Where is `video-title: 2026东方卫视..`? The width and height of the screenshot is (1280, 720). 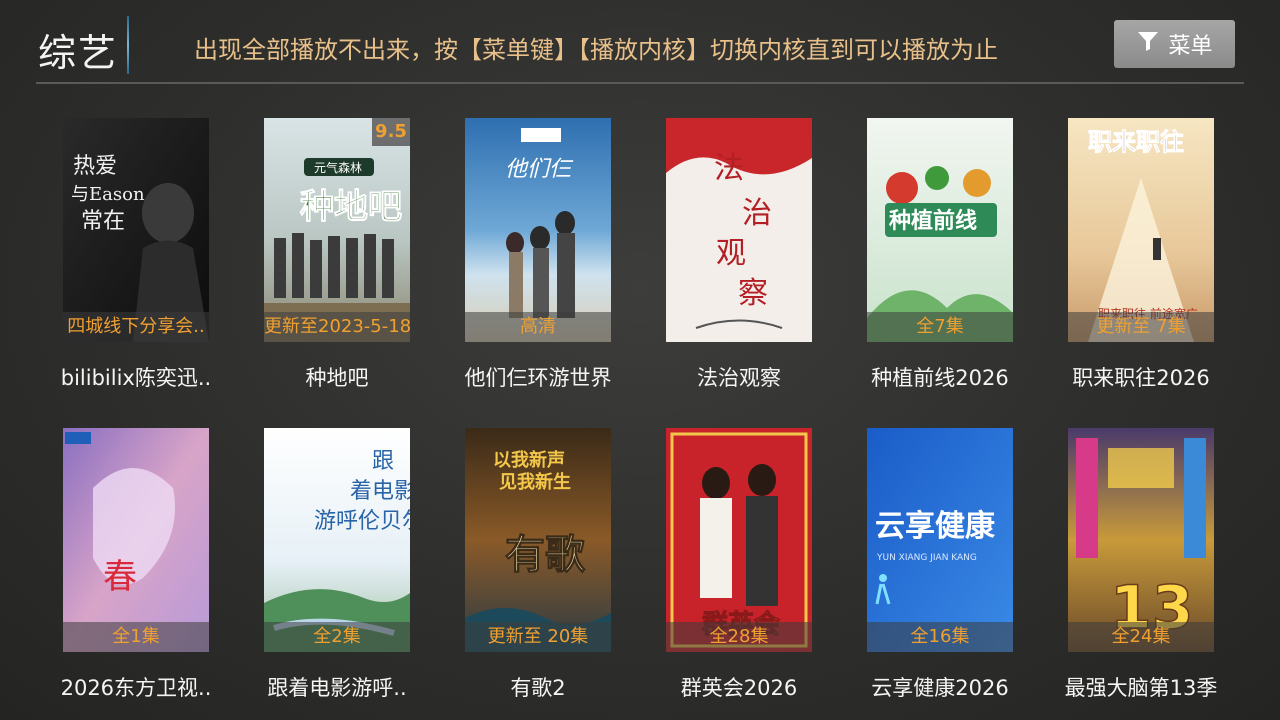
video-title: 2026东方卫视.. is located at coordinates (136, 688).